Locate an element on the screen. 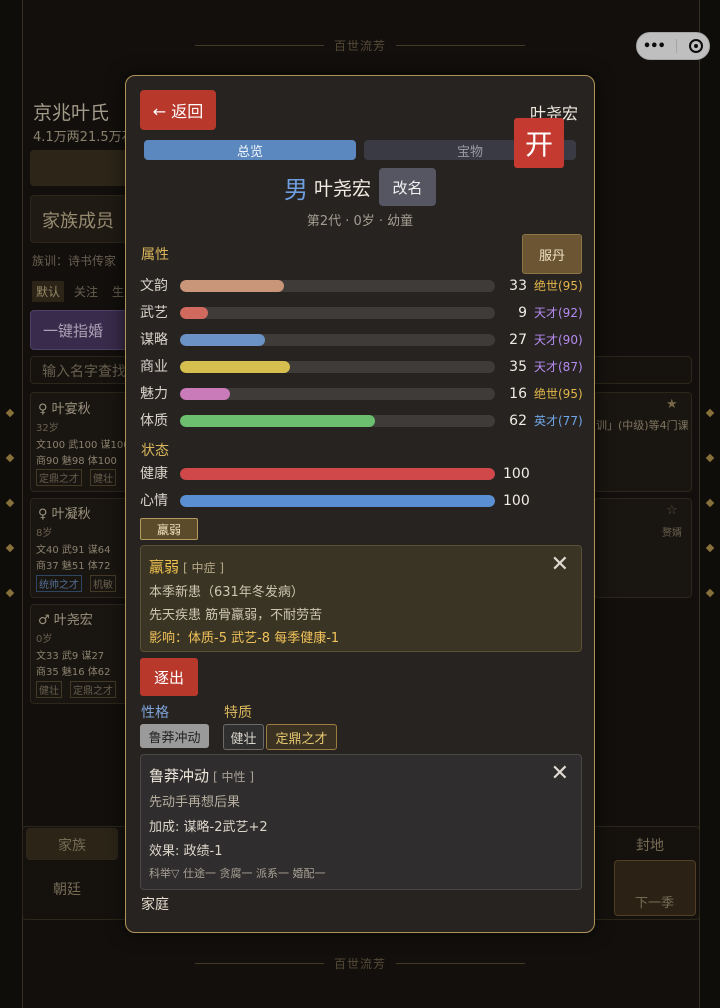  attribute-talent: 英才(77) is located at coordinates (558, 421).